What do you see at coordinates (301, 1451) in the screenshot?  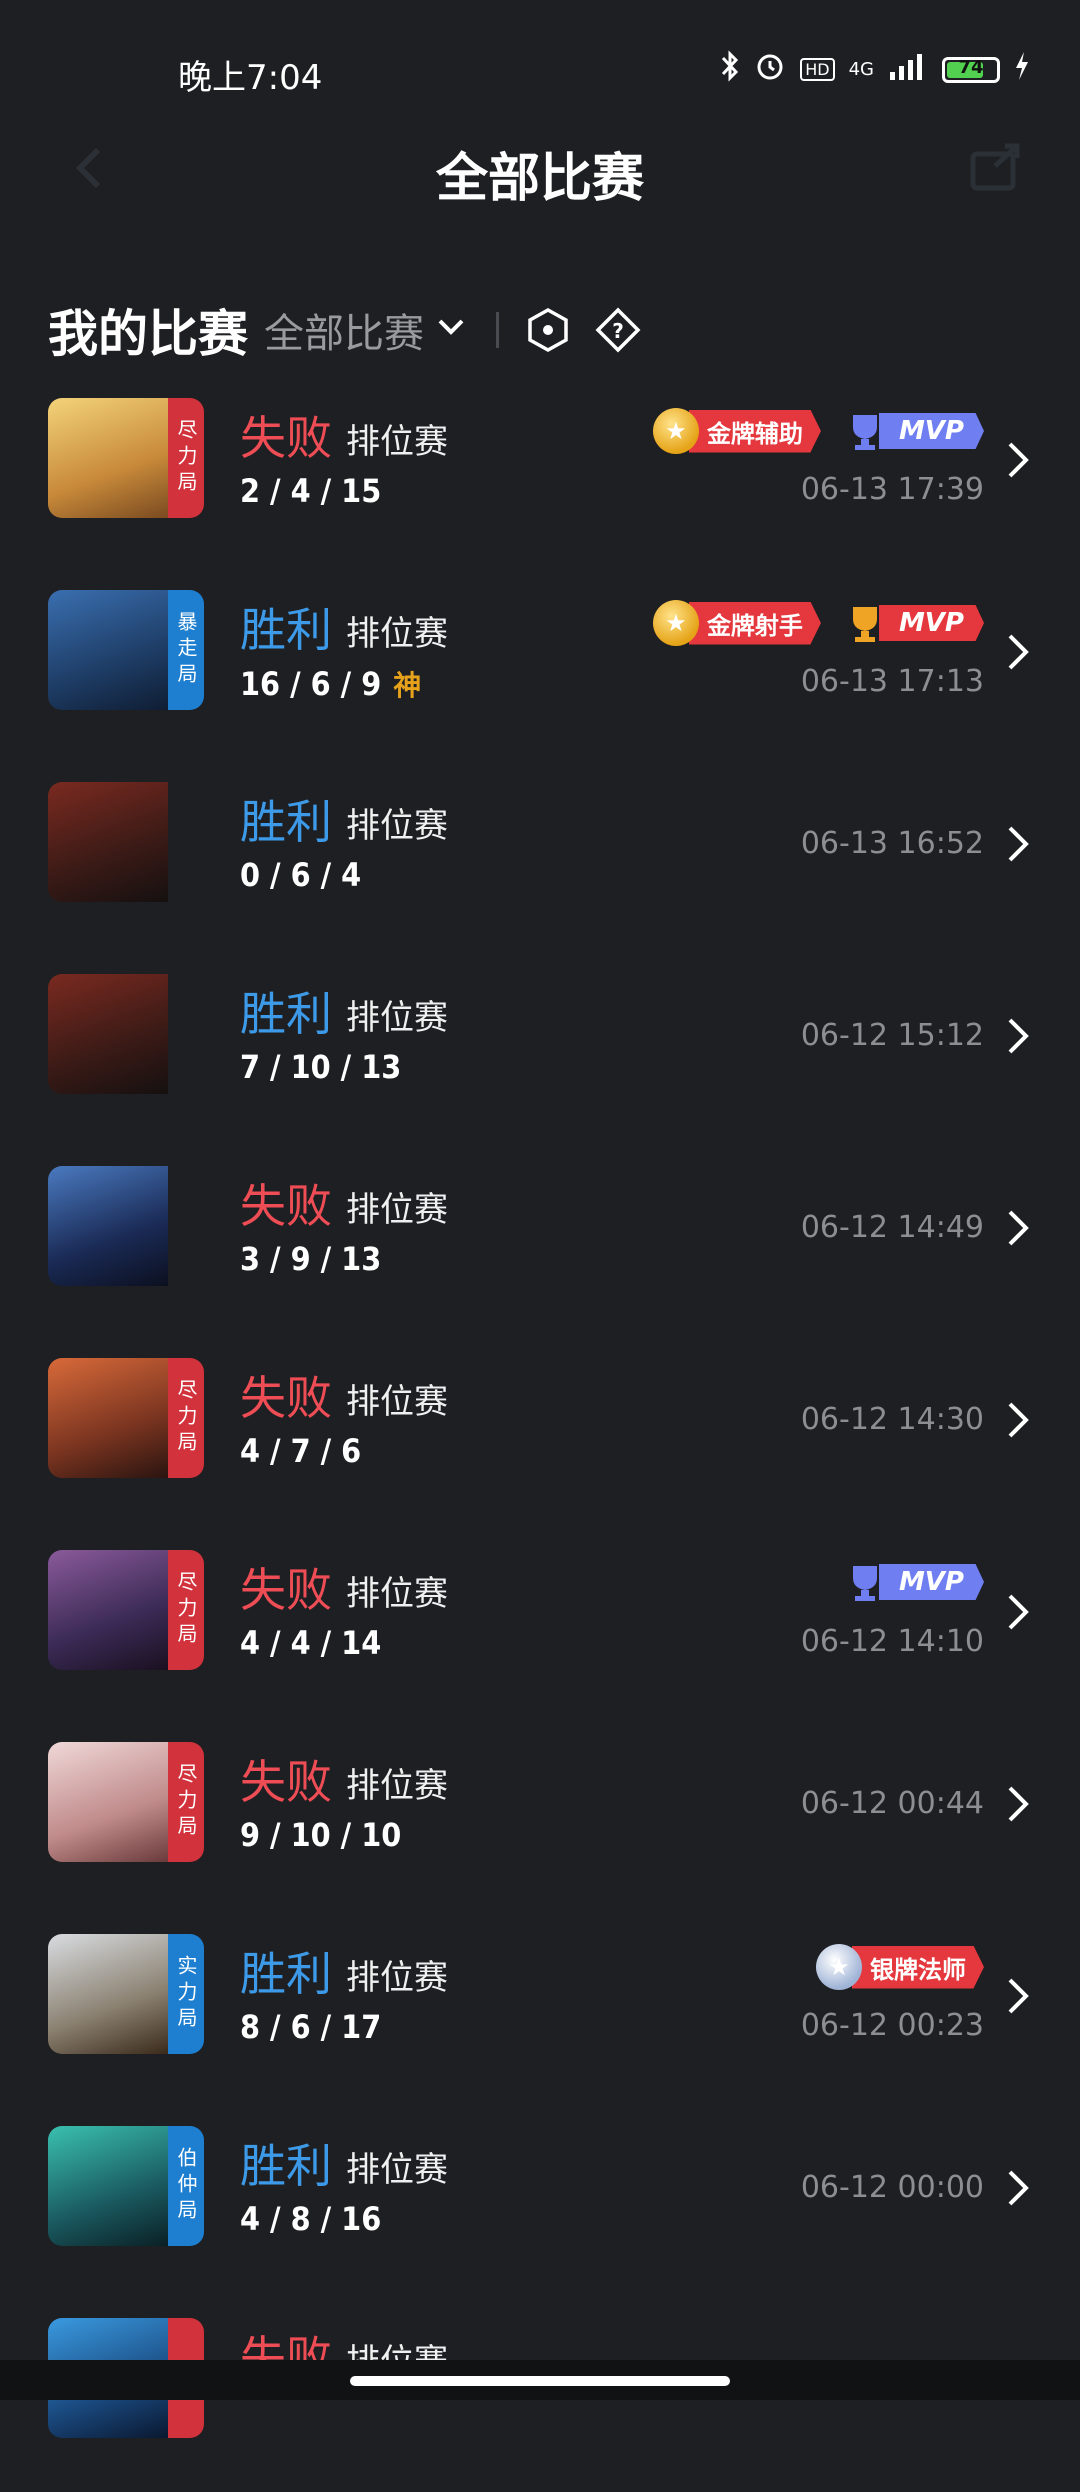 I see `match-kda: 4 / 7 / 6` at bounding box center [301, 1451].